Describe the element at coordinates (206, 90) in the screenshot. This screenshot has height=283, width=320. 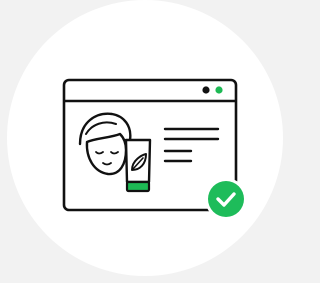
I see `window-dot-dark` at that location.